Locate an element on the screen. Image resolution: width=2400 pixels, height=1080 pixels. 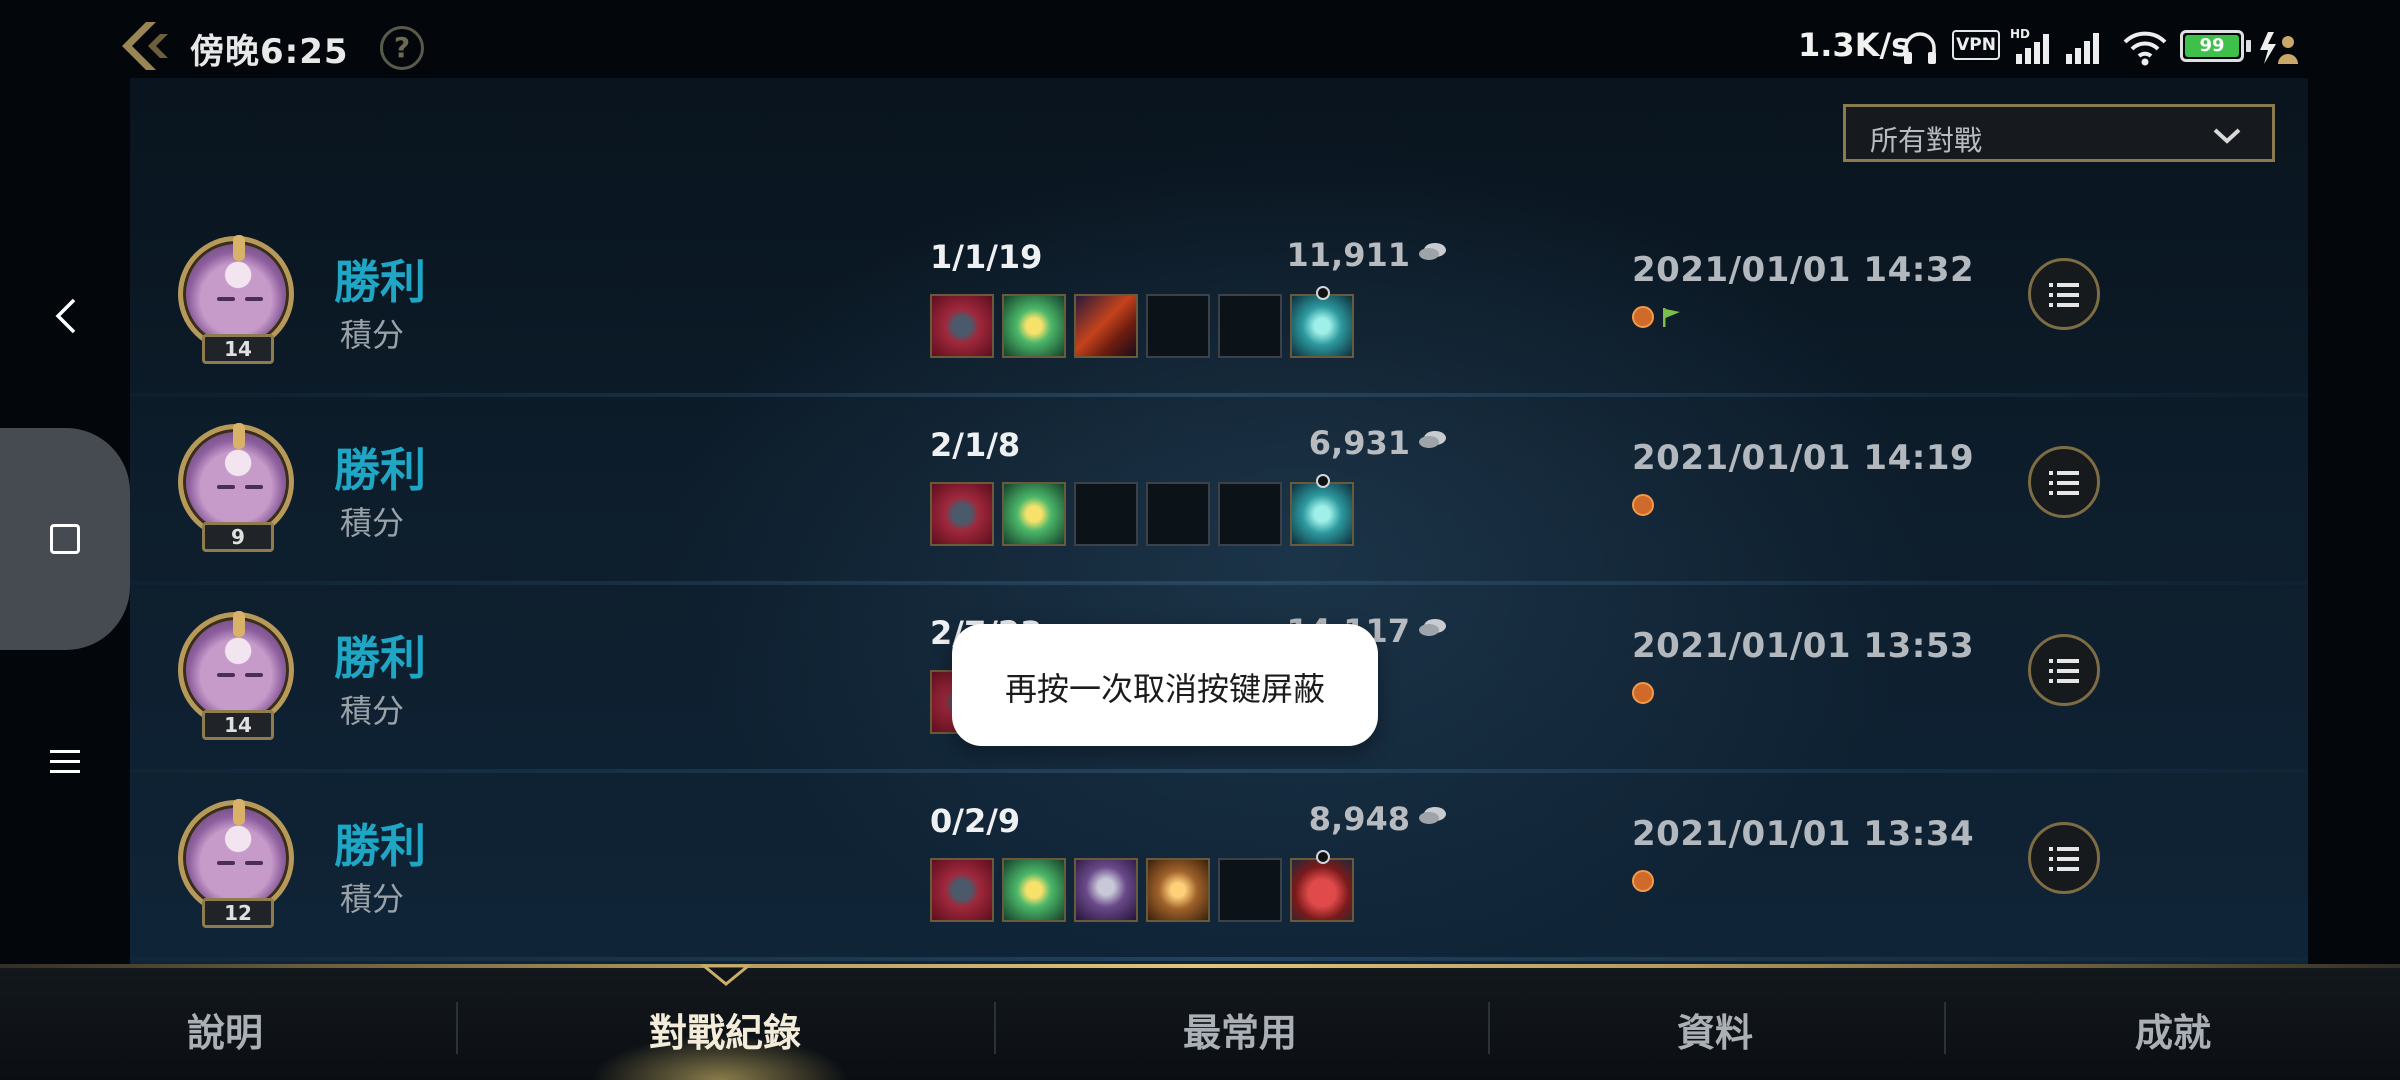
charge-icon is located at coordinates (2279, 48).